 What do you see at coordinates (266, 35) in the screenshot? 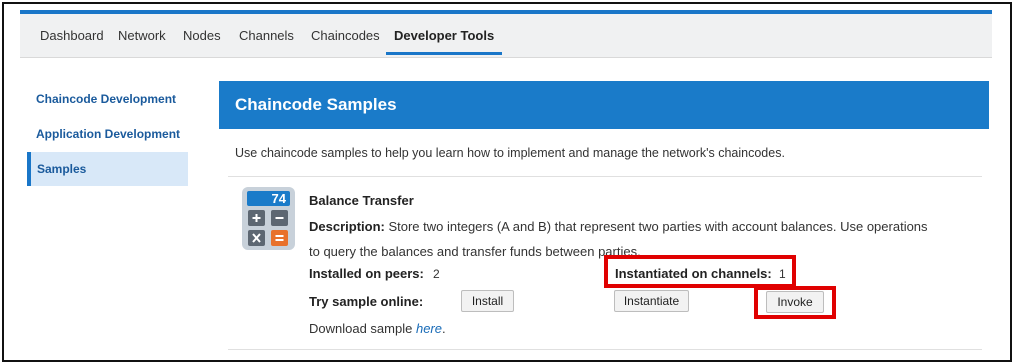
I see `tab-channels: Channels` at bounding box center [266, 35].